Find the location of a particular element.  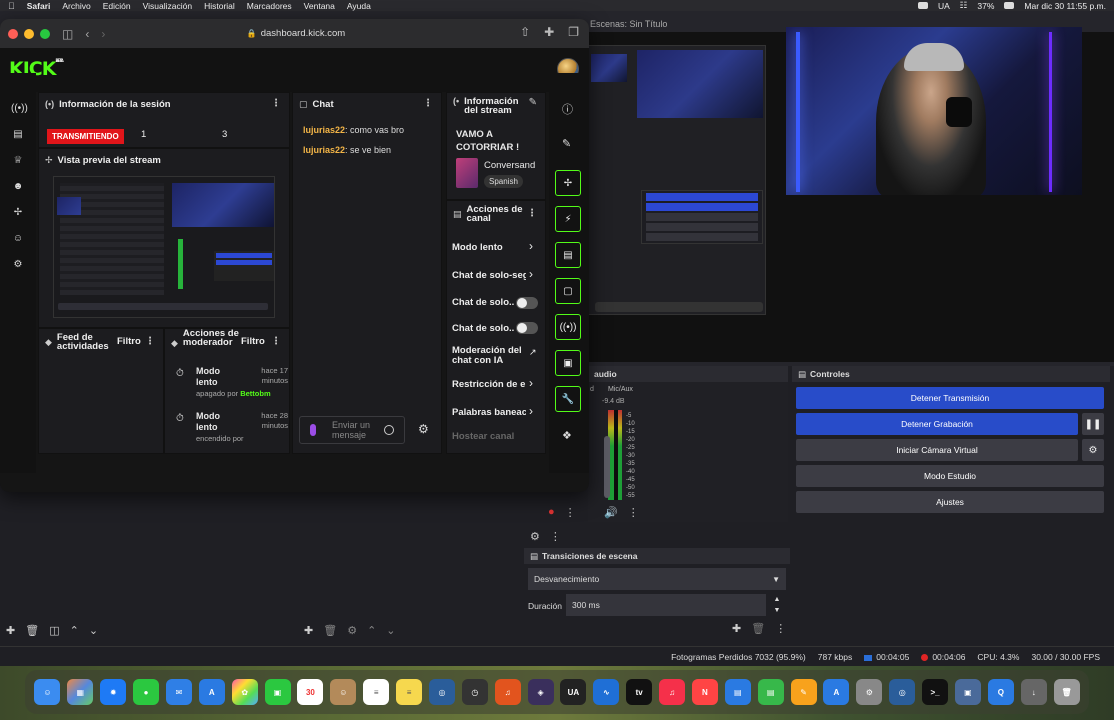

menu-ayuda: Ayuda is located at coordinates (359, 6).